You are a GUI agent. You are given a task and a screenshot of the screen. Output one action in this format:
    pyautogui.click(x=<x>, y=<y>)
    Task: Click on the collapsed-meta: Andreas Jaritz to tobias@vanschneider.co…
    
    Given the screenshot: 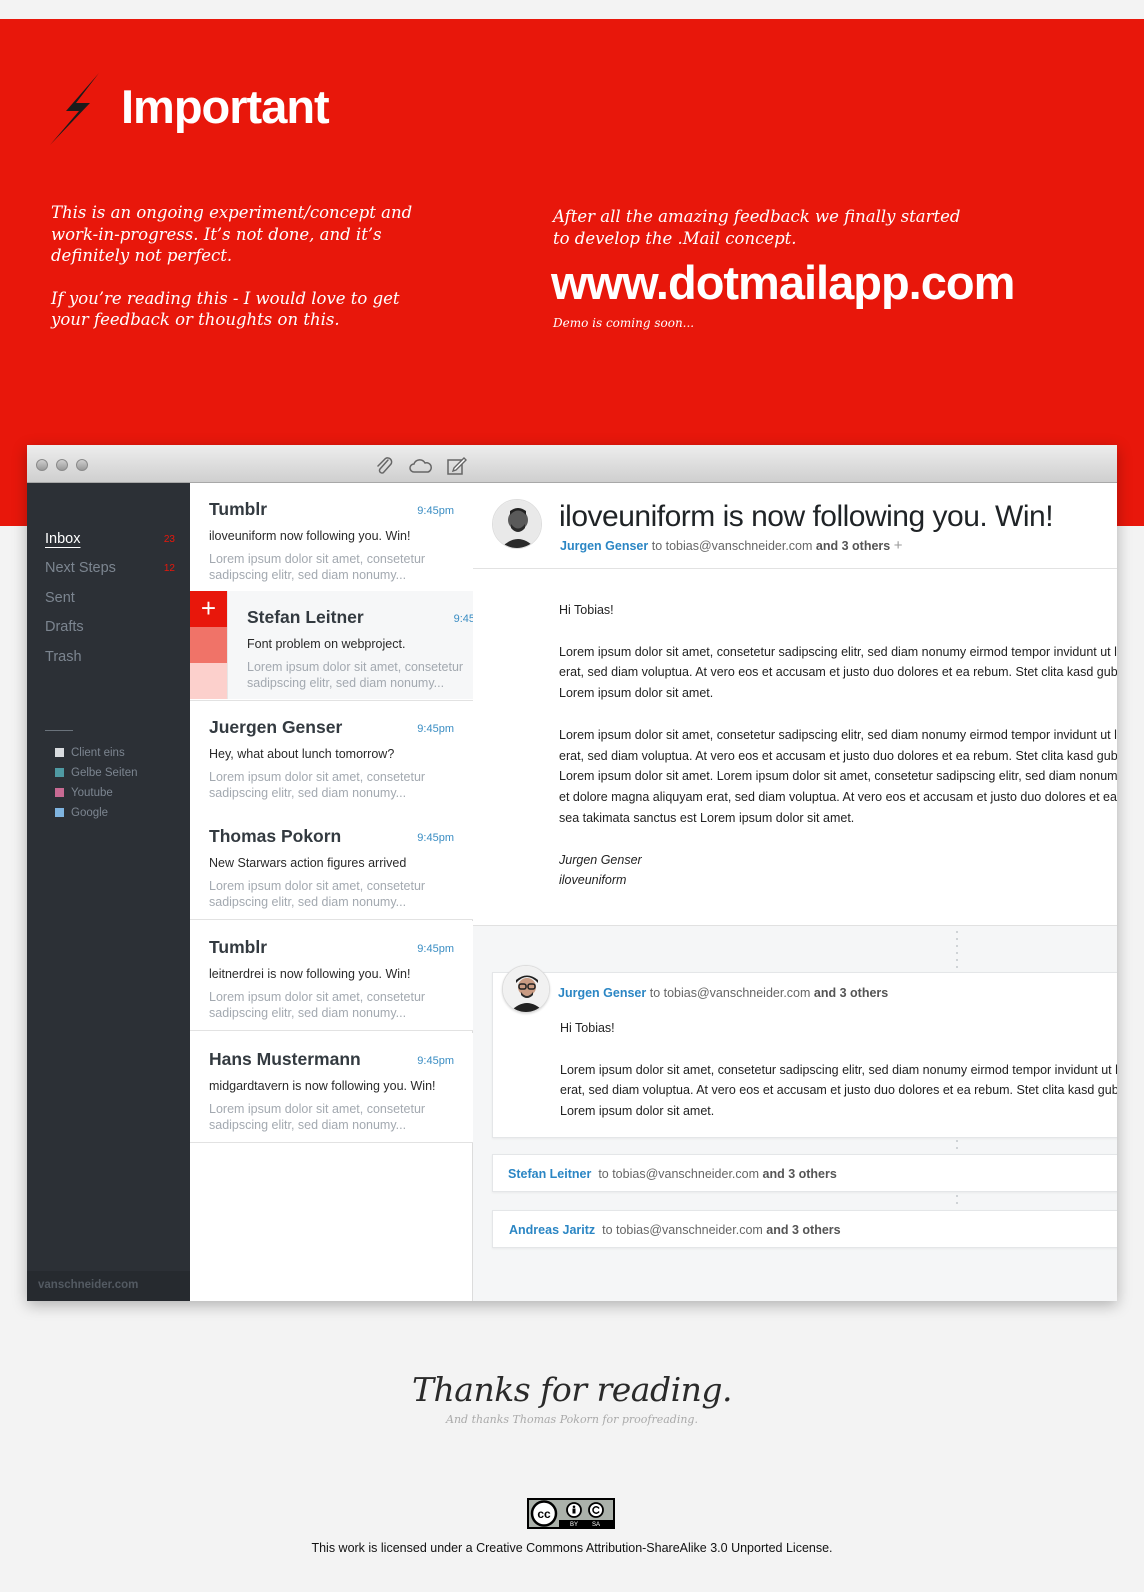 What is the action you would take?
    pyautogui.click(x=675, y=1230)
    